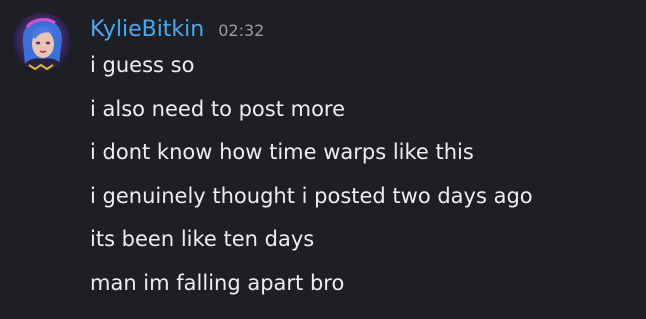  Describe the element at coordinates (202, 239) in the screenshot. I see `message-text: its been like ten days` at that location.